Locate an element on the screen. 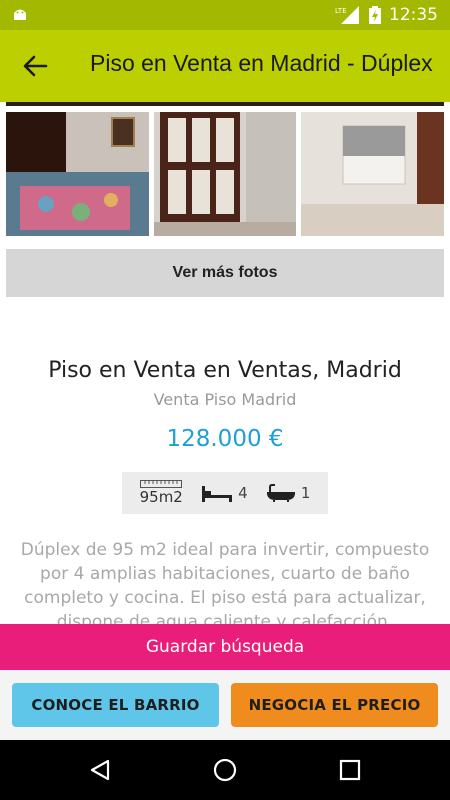  nav-home-icon is located at coordinates (225, 770).